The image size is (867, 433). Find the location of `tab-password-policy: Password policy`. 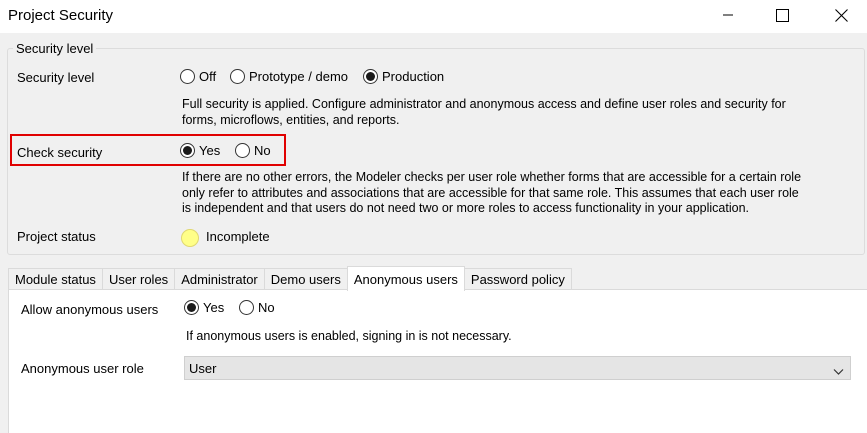

tab-password-policy: Password policy is located at coordinates (518, 279).